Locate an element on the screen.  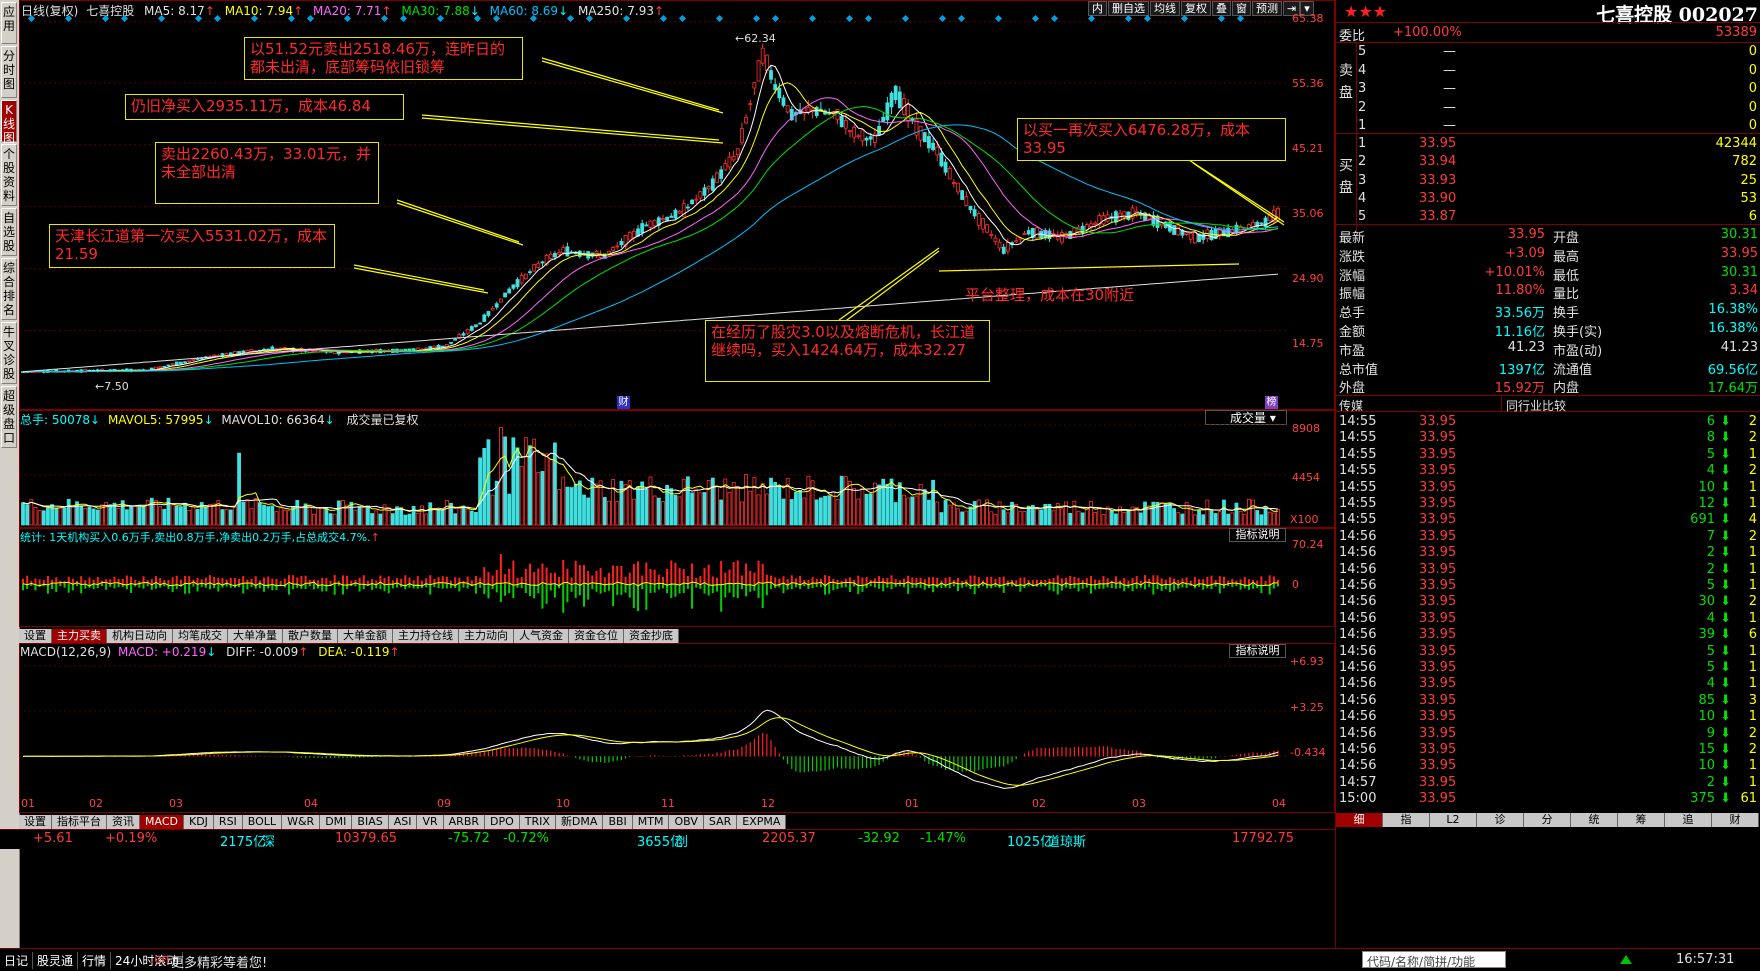
indicator-tab-9: 人气资金 is located at coordinates (541, 636).